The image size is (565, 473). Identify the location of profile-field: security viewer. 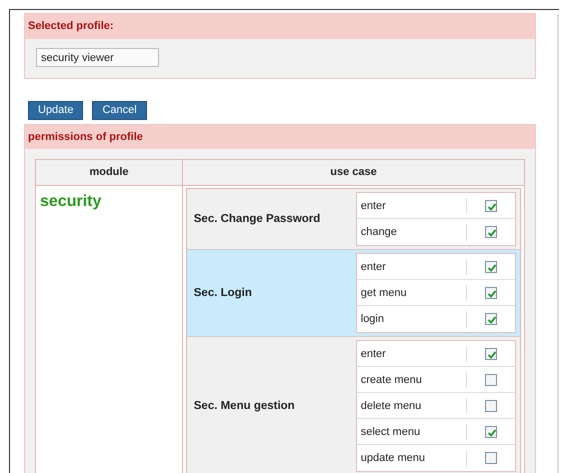
(97, 57).